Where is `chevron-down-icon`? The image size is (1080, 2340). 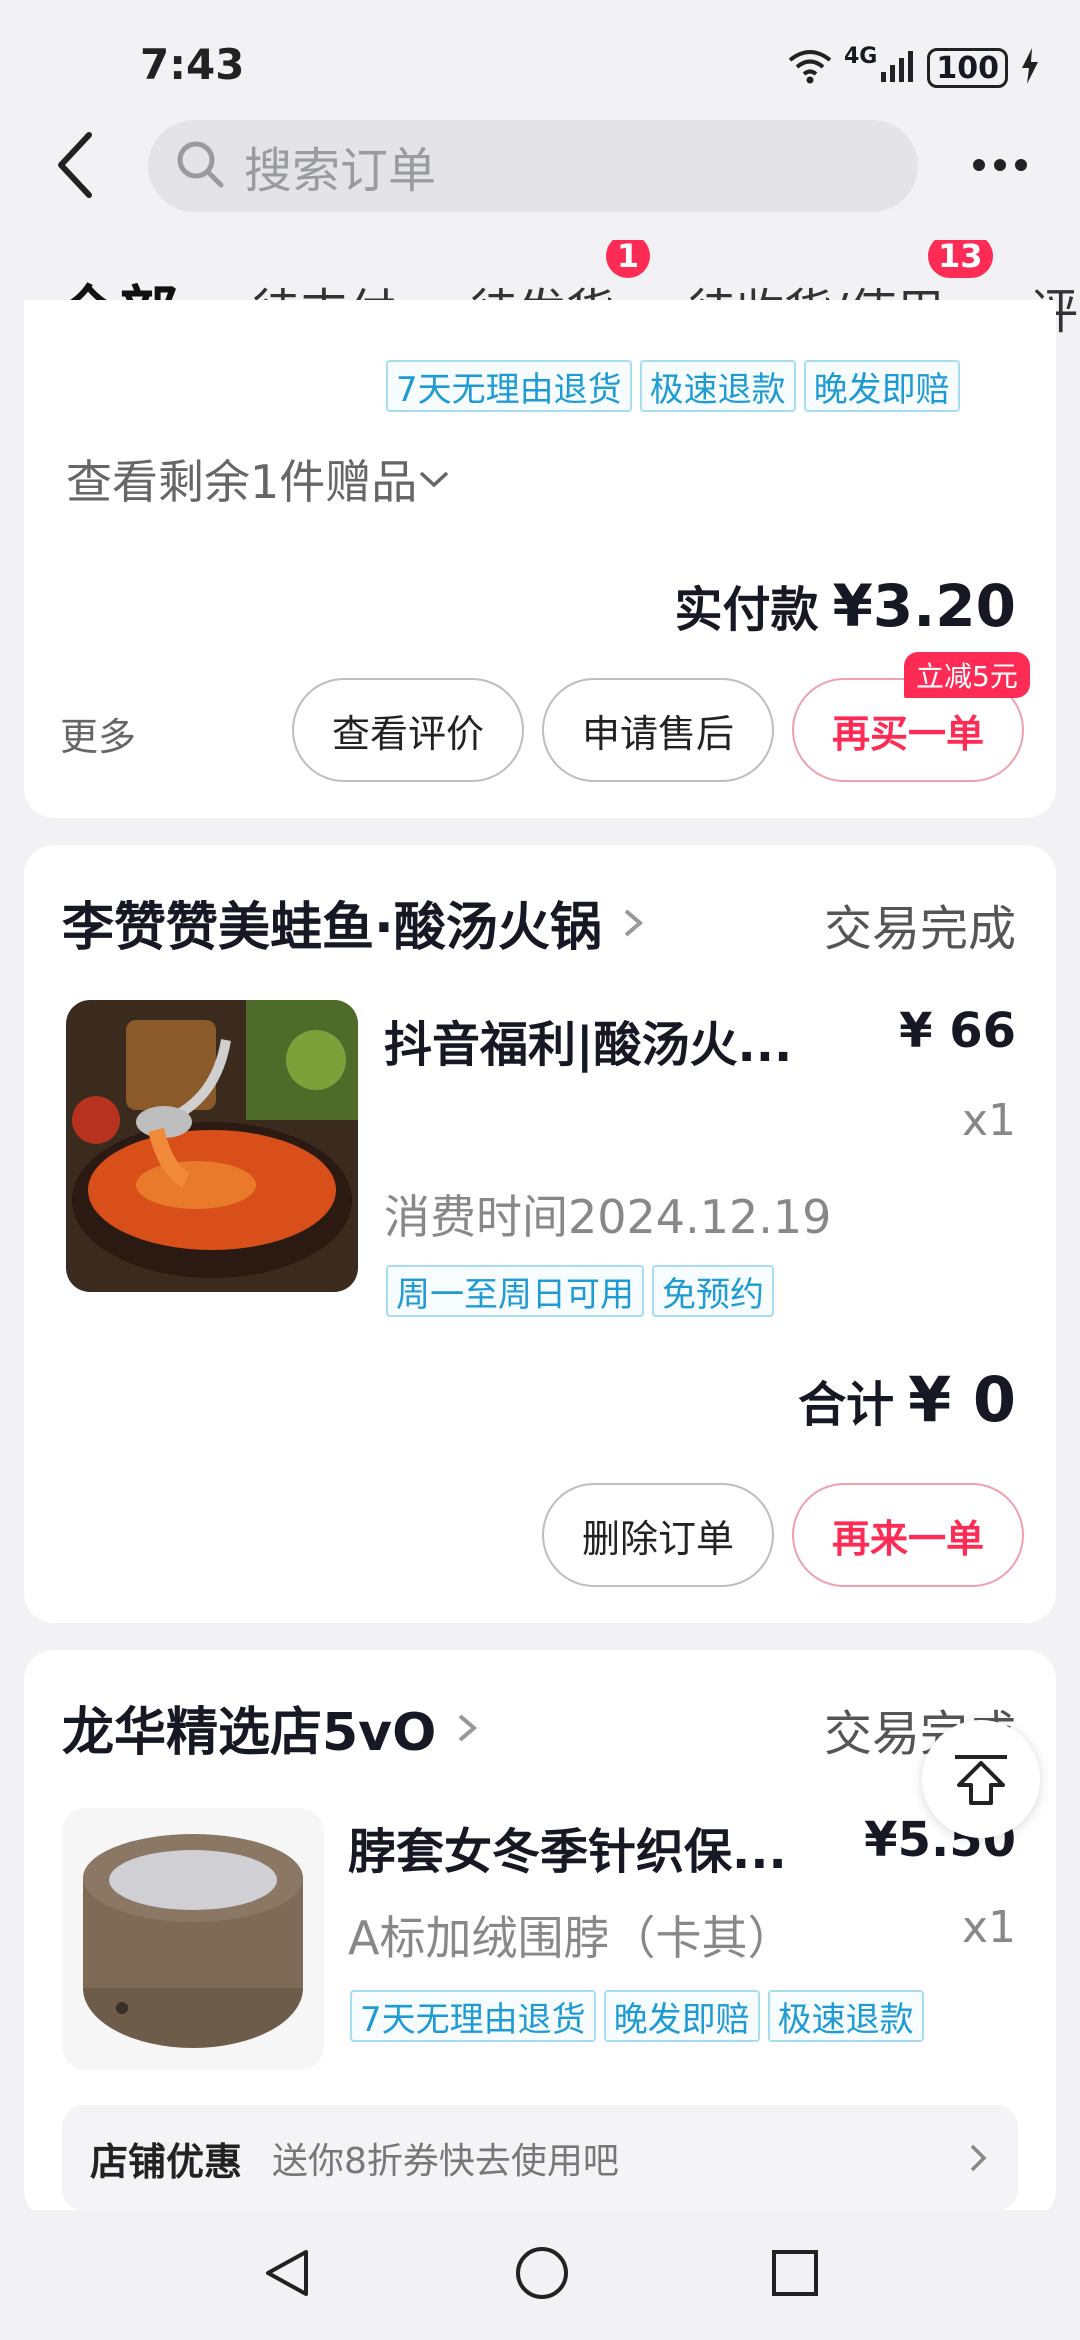 chevron-down-icon is located at coordinates (434, 479).